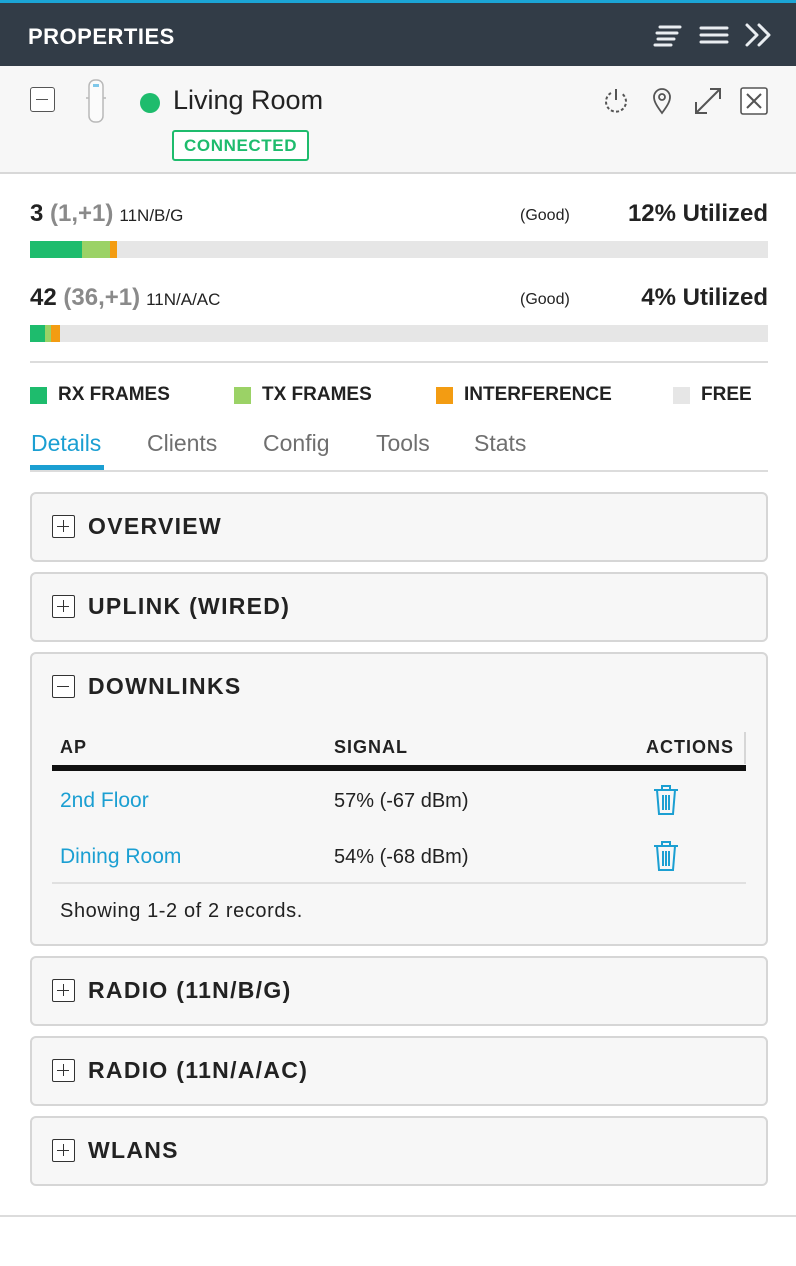 The width and height of the screenshot is (796, 1266). Describe the element at coordinates (183, 299) in the screenshot. I see `radio-band: 11N/A/AC` at that location.